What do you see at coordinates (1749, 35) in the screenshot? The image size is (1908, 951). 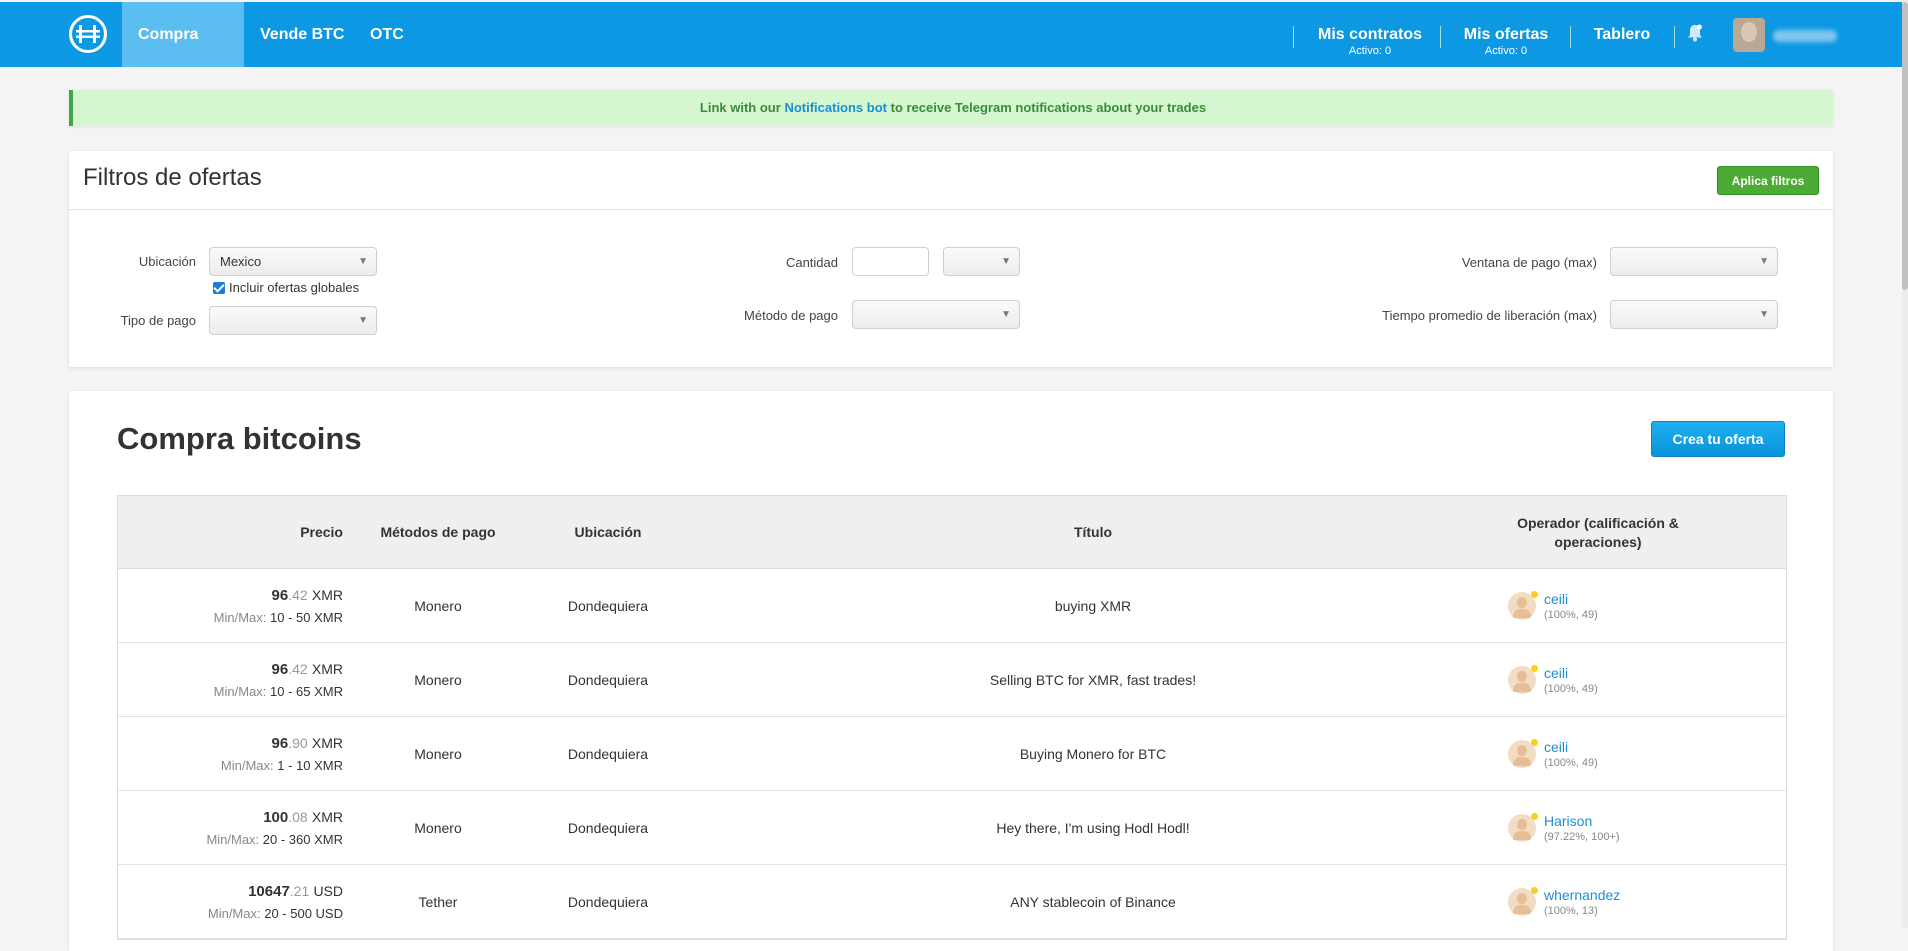 I see `user-avatar` at bounding box center [1749, 35].